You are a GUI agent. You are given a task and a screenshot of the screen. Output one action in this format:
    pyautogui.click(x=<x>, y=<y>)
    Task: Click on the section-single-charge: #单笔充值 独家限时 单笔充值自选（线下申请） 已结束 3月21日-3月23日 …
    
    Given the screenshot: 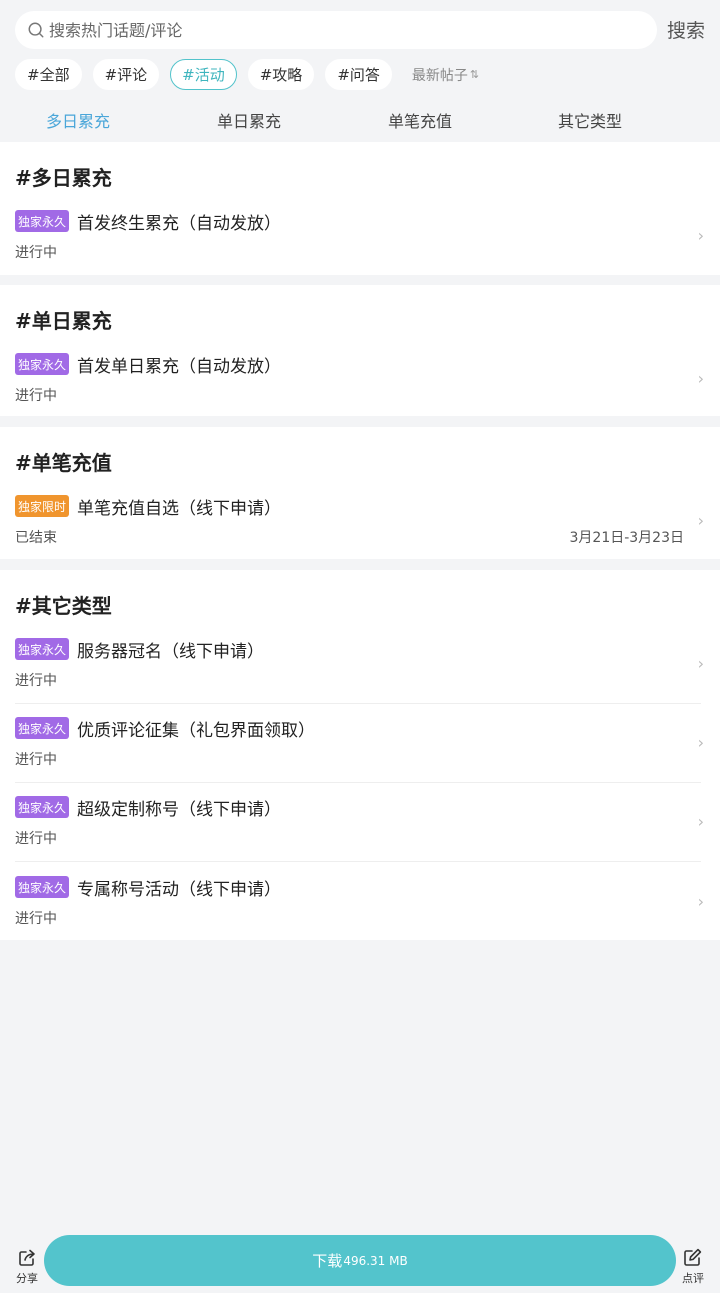 What is the action you would take?
    pyautogui.click(x=360, y=493)
    